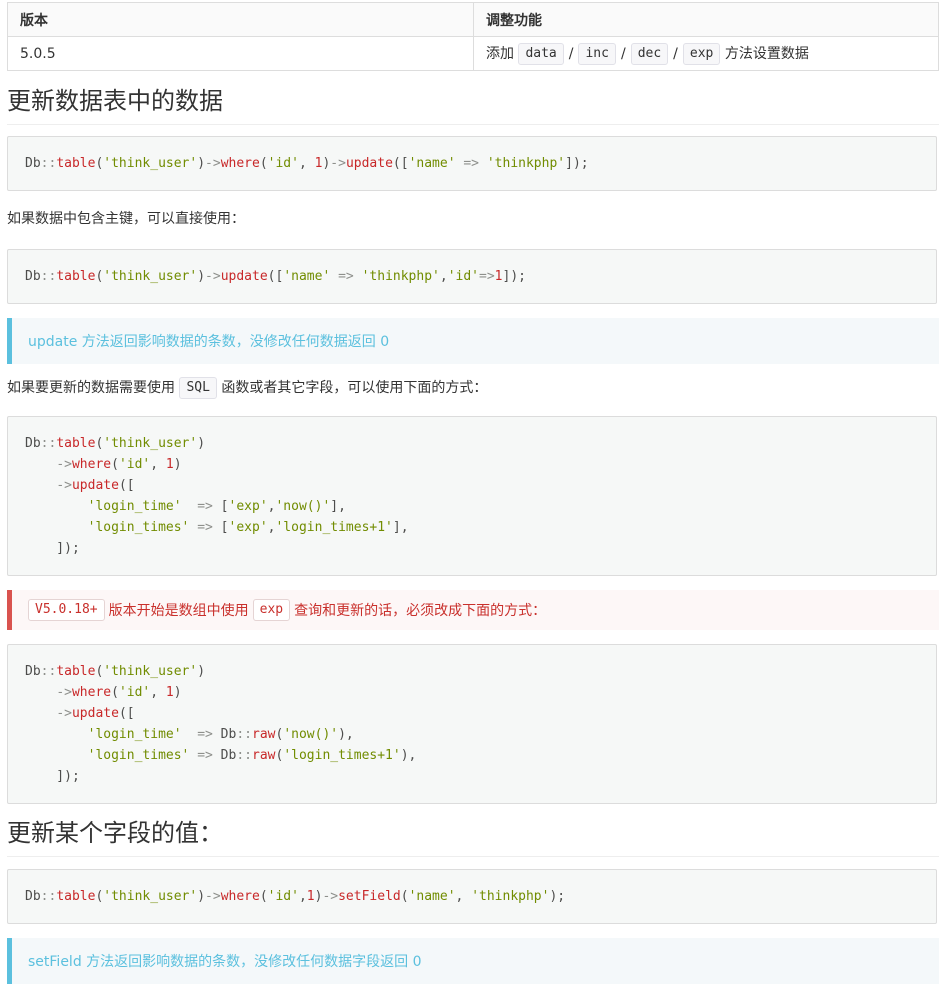 This screenshot has width=949, height=1001. Describe the element at coordinates (473, 961) in the screenshot. I see `info-note-setfield: setField 方法返回影响数据的条数，没修改任何数据字段返回 0` at that location.